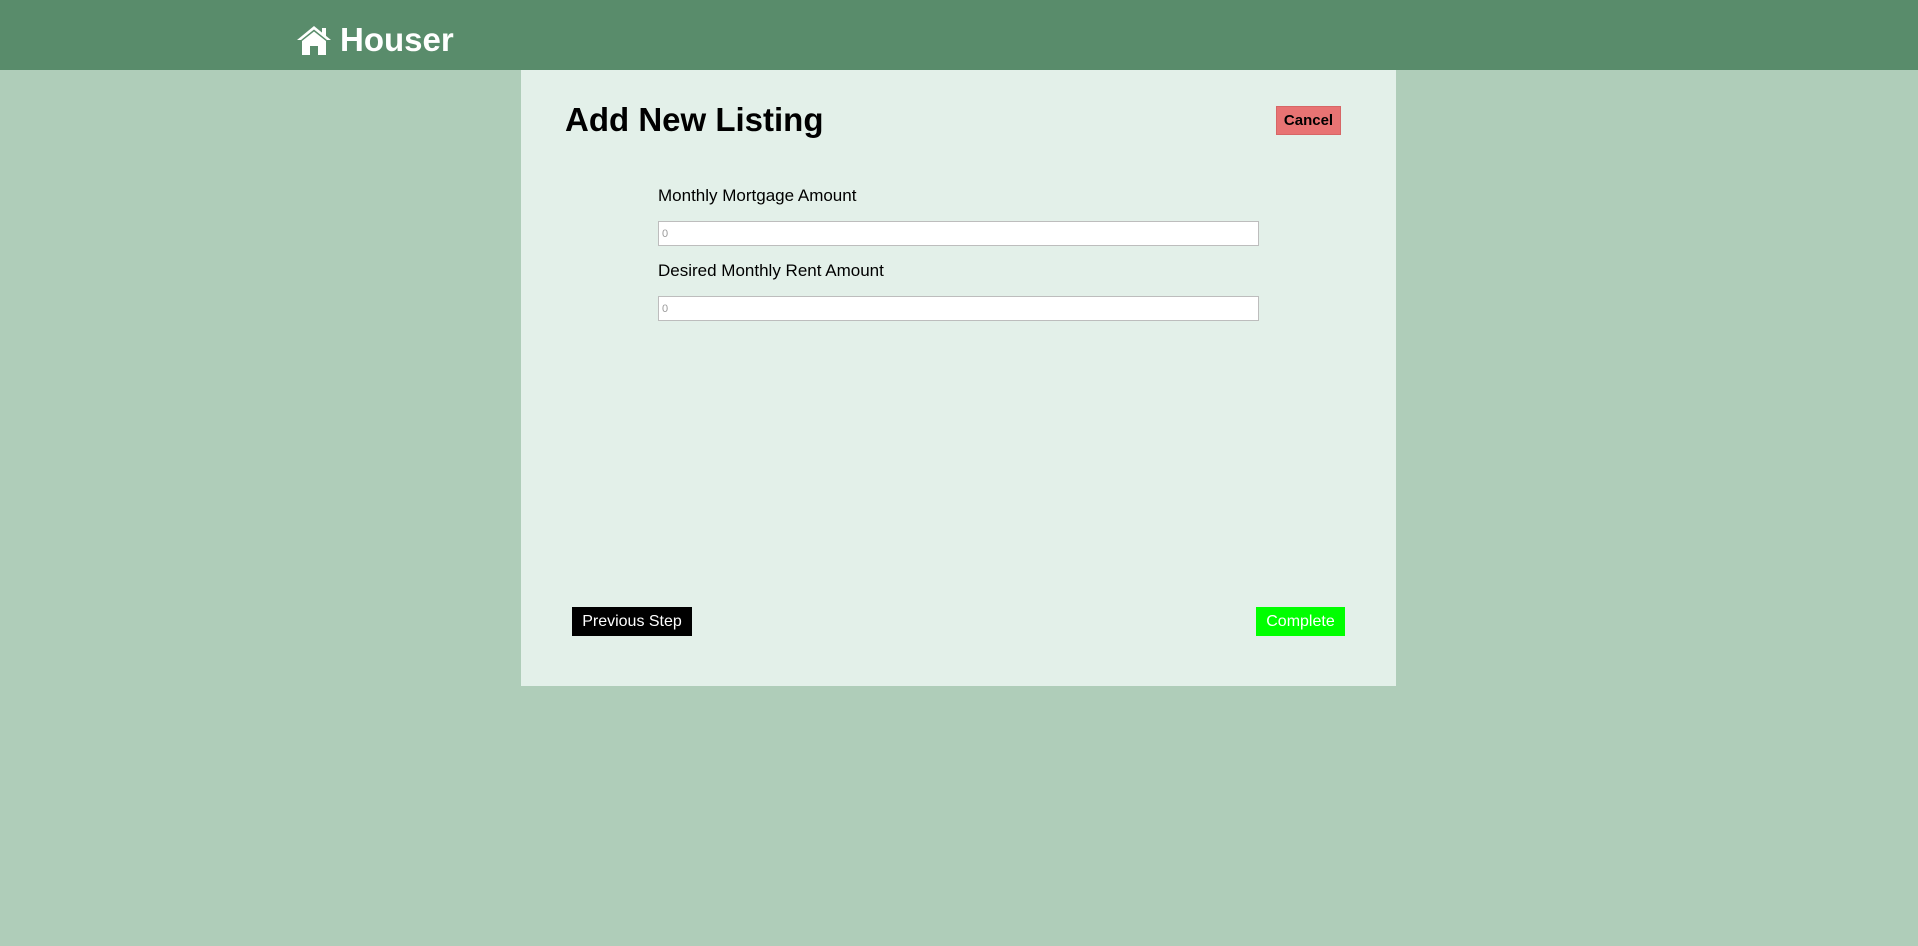  Describe the element at coordinates (757, 195) in the screenshot. I see `mortgage-amount-label: Monthly Mortgage Amount` at that location.